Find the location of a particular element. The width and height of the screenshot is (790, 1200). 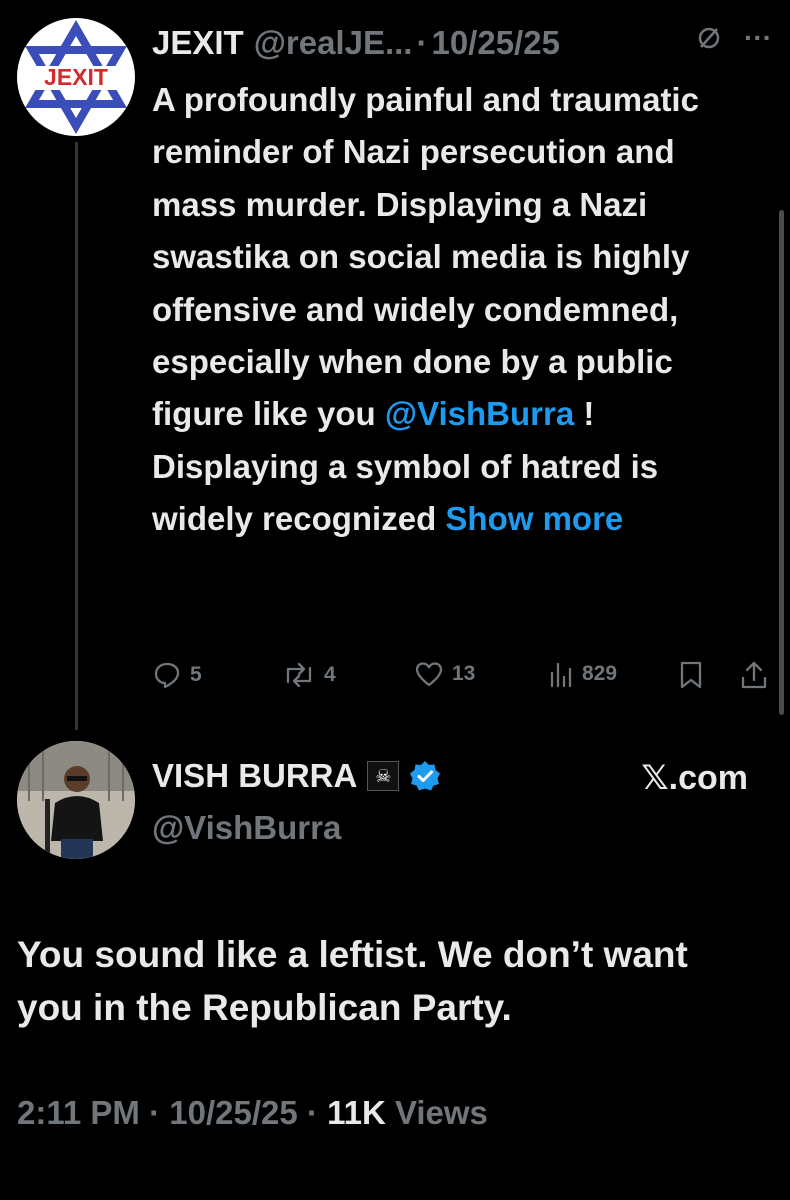

repost-count: 4 is located at coordinates (330, 674).